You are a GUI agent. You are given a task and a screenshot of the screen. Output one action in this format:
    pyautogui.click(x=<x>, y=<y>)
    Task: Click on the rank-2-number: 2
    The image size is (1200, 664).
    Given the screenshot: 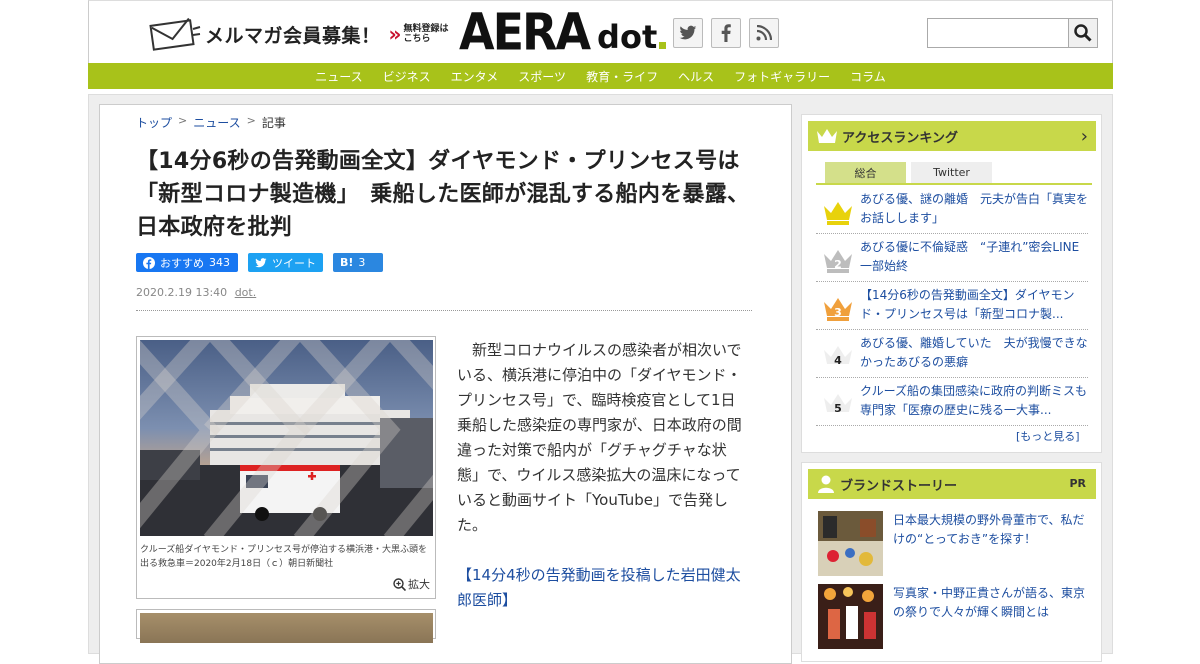 What is the action you would take?
    pyautogui.click(x=838, y=264)
    